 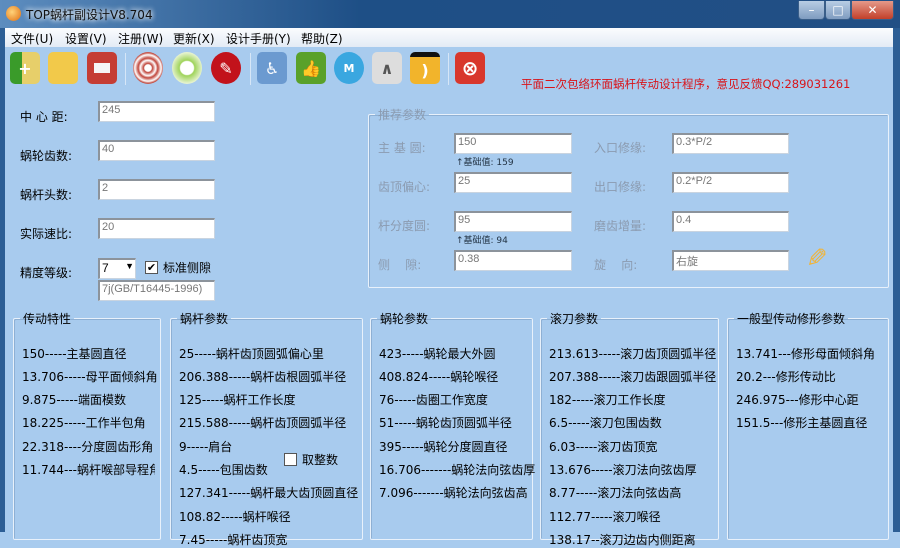 What do you see at coordinates (102, 68) in the screenshot?
I see `save-icon` at bounding box center [102, 68].